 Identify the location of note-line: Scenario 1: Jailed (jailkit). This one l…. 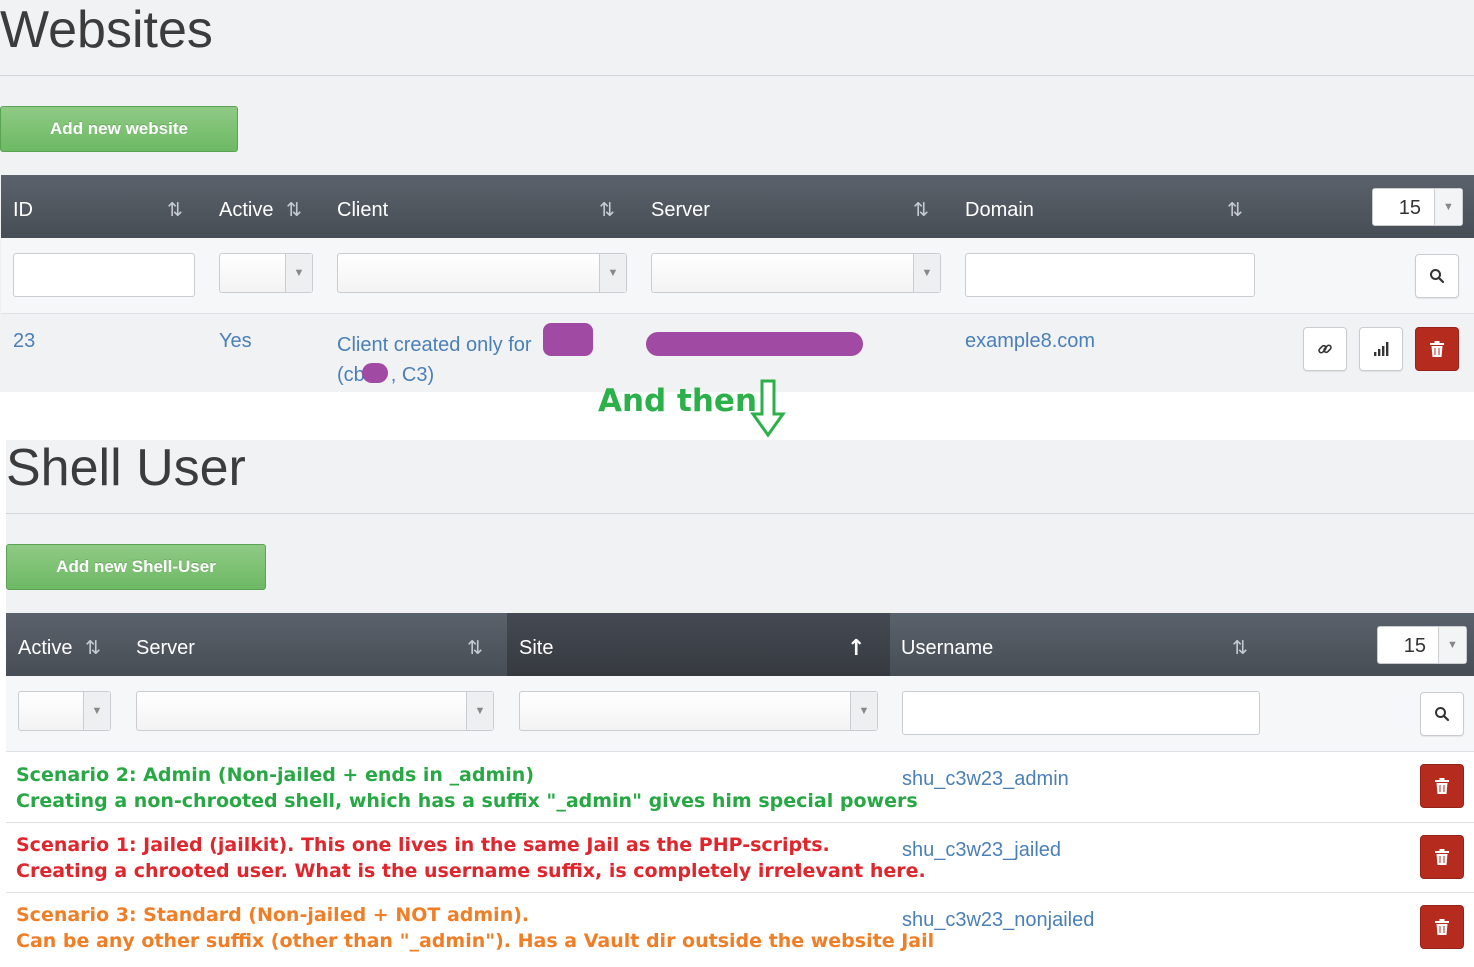
(423, 845).